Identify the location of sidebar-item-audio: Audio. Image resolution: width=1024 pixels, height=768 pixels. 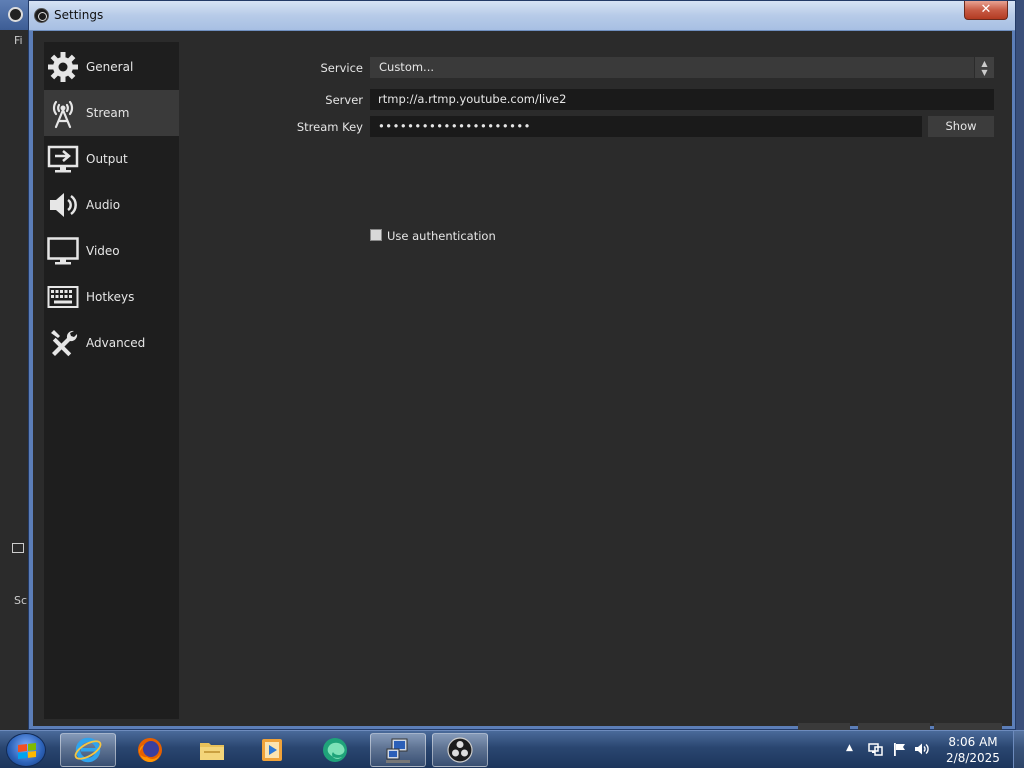
(111, 205).